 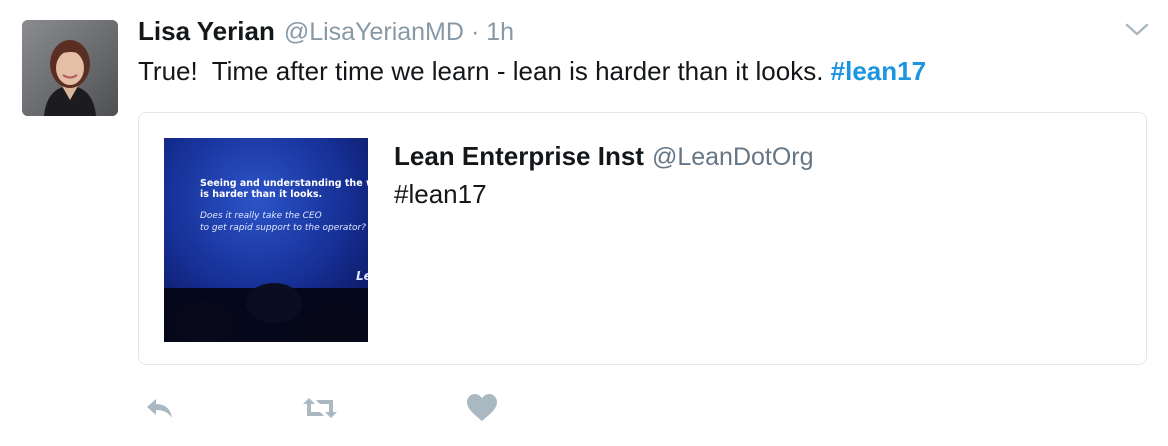 I want to click on tweet-header: Lisa Yerian @LisaYerianMD · 1h, so click(x=326, y=34).